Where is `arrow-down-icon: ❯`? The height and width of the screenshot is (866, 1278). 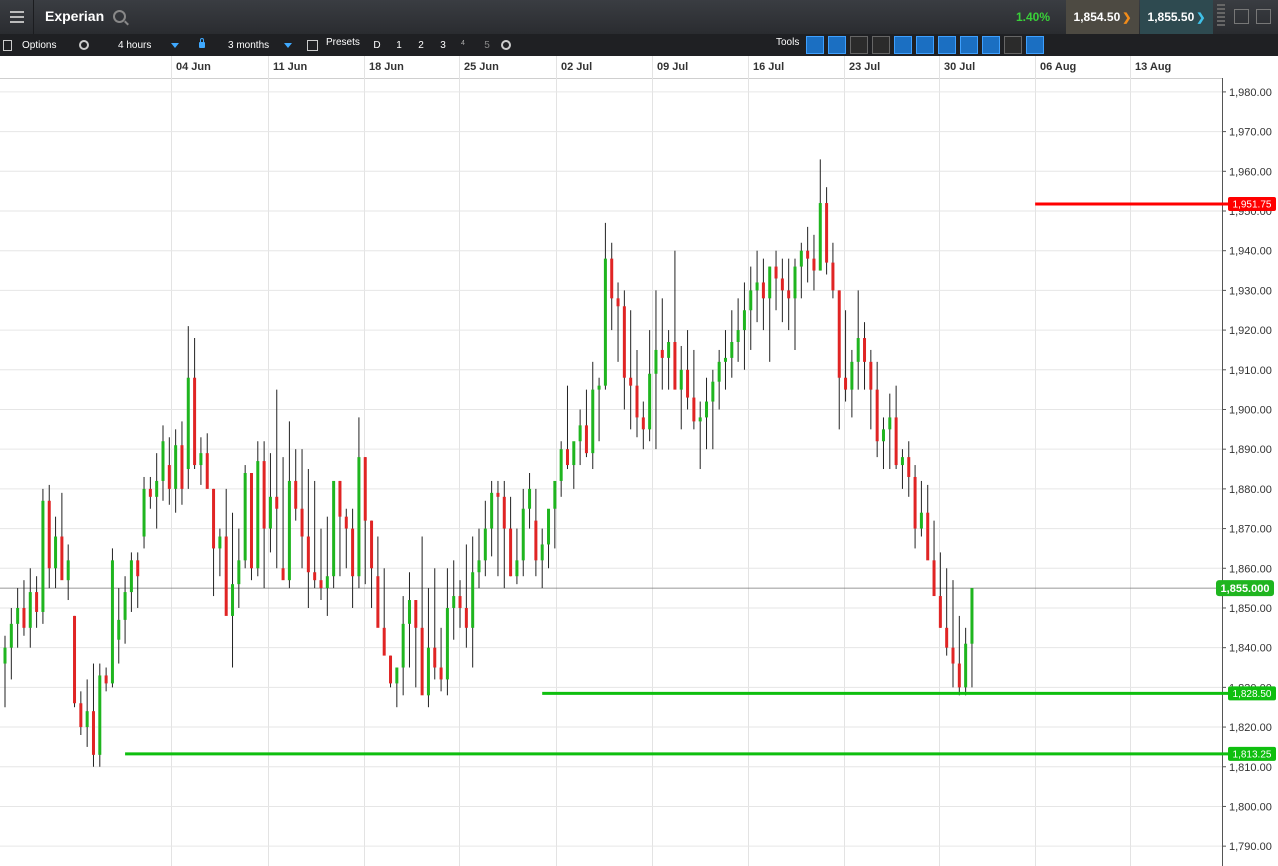
arrow-down-icon: ❯ is located at coordinates (1127, 17).